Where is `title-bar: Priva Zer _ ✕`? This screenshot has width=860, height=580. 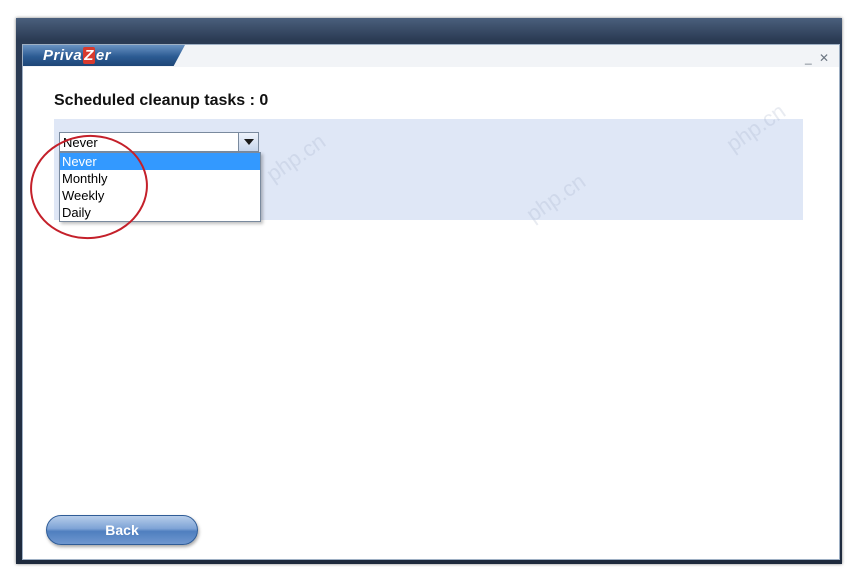
title-bar: Priva Zer _ ✕ is located at coordinates (431, 56).